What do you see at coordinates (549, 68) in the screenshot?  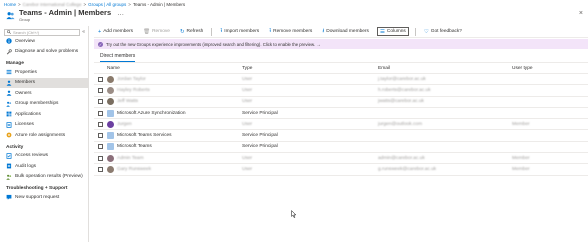 I see `column-header-user-type: User type` at bounding box center [549, 68].